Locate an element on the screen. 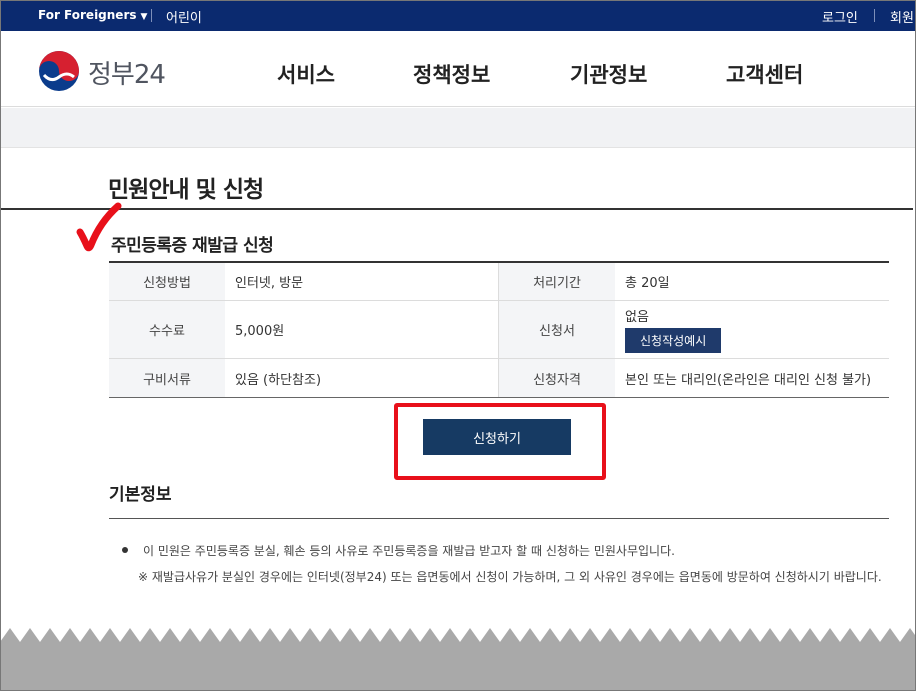 The width and height of the screenshot is (916, 691). method-value: 인터넷, 방문 is located at coordinates (362, 281).